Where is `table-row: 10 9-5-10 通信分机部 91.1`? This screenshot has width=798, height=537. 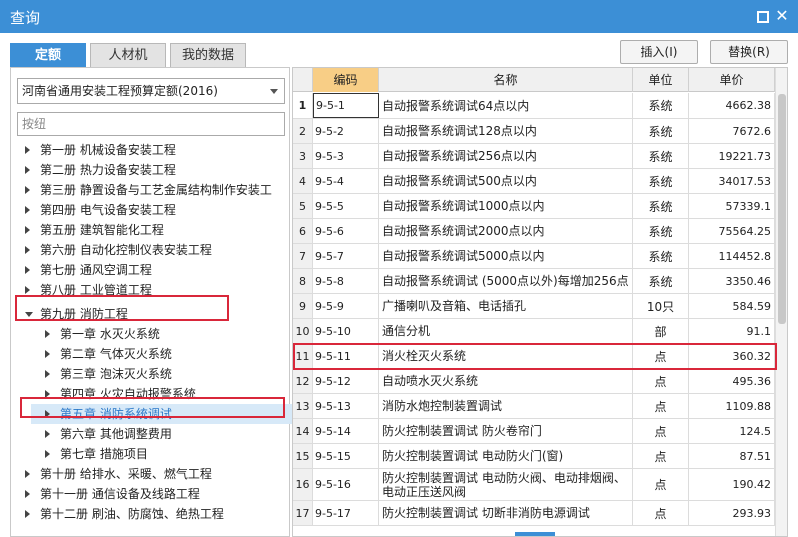
table-row: 10 9-5-10 通信分机部 91.1 is located at coordinates (534, 331).